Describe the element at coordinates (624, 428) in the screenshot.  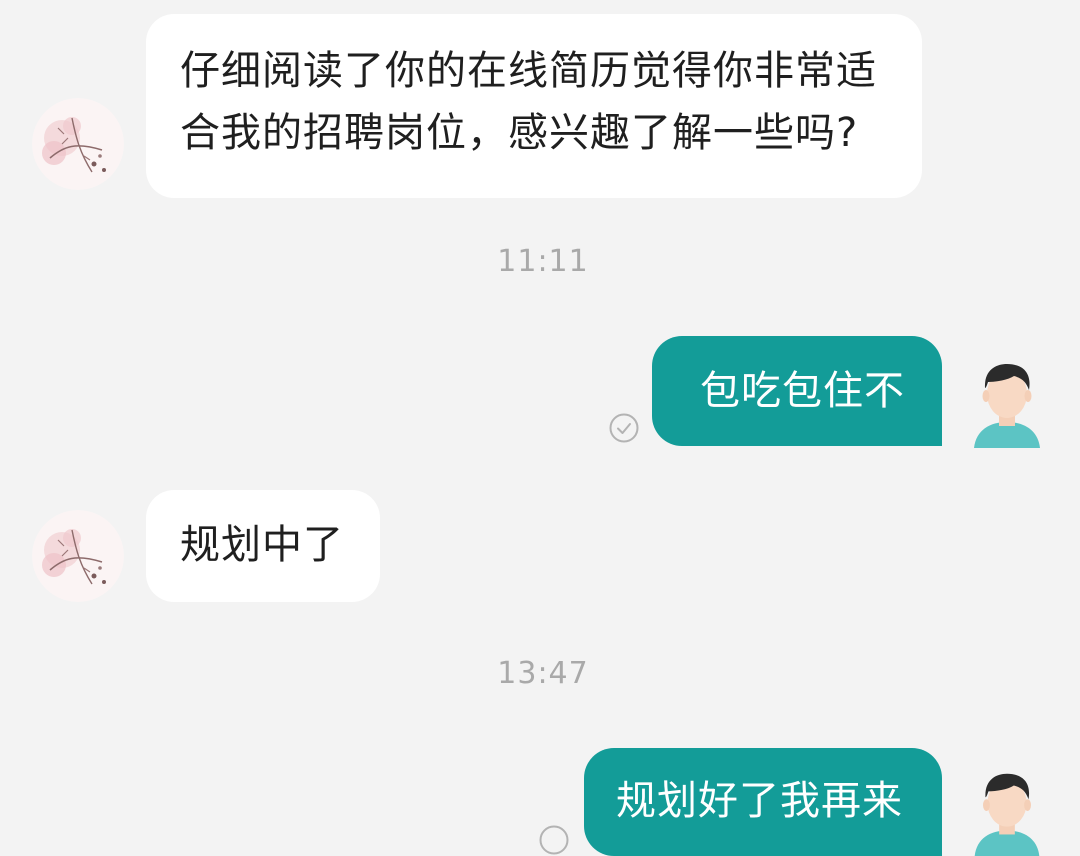
I see `read-check-icon` at that location.